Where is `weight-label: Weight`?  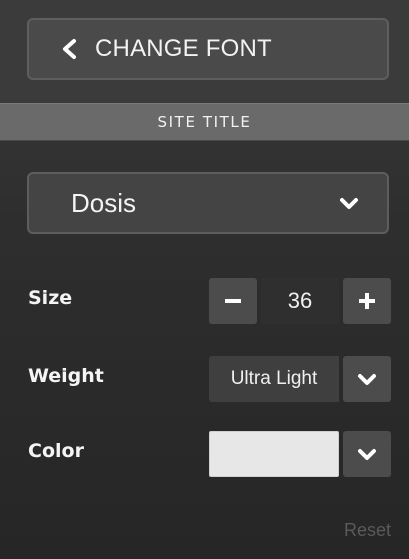 weight-label: Weight is located at coordinates (66, 376).